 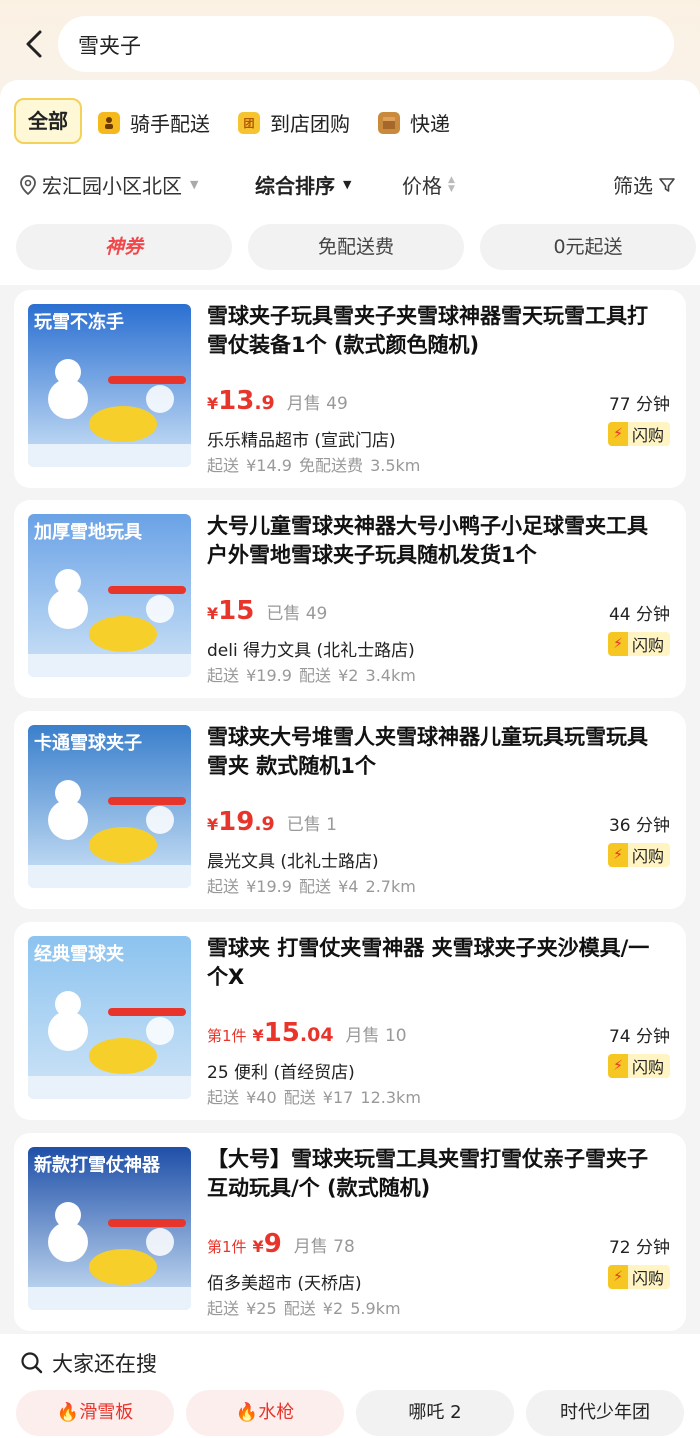 I want to click on back-button, so click(x=36, y=44).